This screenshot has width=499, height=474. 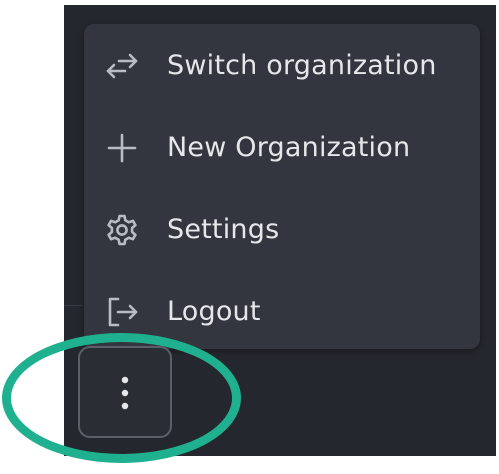 What do you see at coordinates (282, 228) in the screenshot?
I see `menu-item-settings: Settings` at bounding box center [282, 228].